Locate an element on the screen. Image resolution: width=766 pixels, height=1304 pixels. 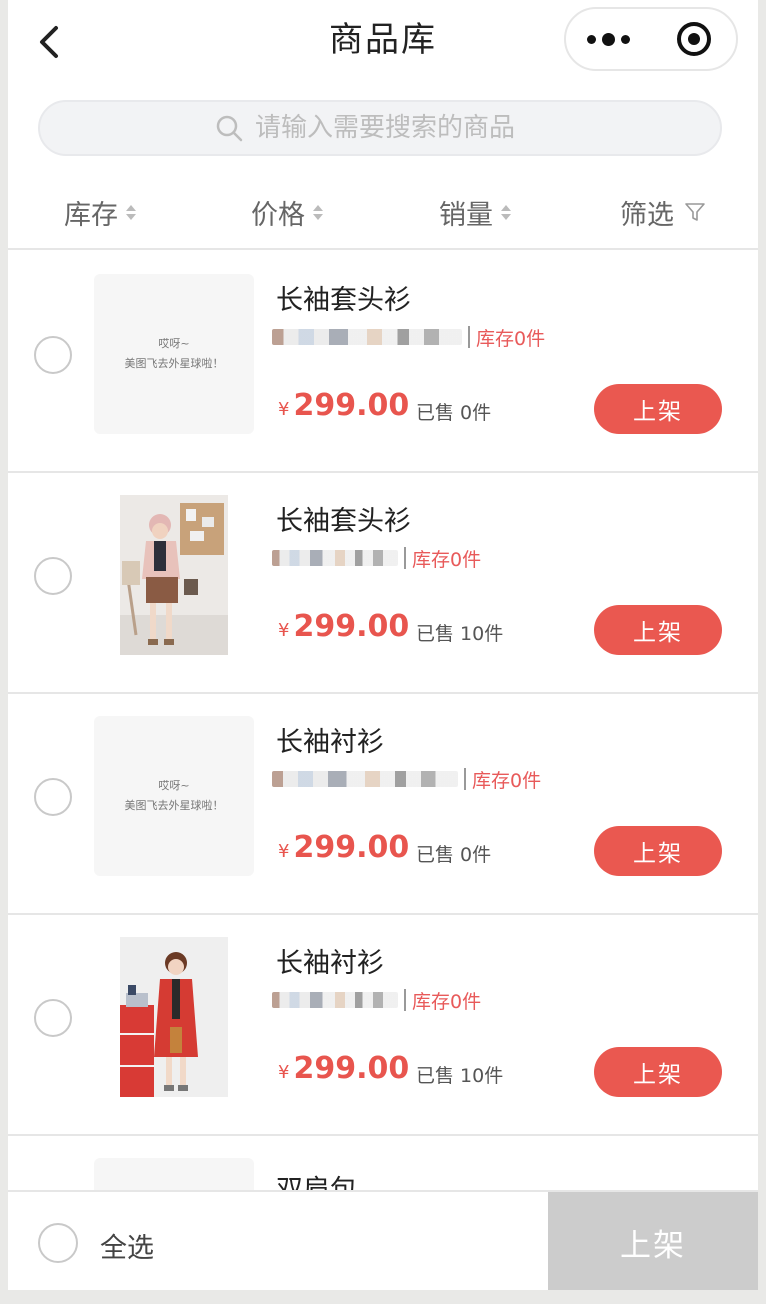
select-all-label: 全选 is located at coordinates (127, 1245).